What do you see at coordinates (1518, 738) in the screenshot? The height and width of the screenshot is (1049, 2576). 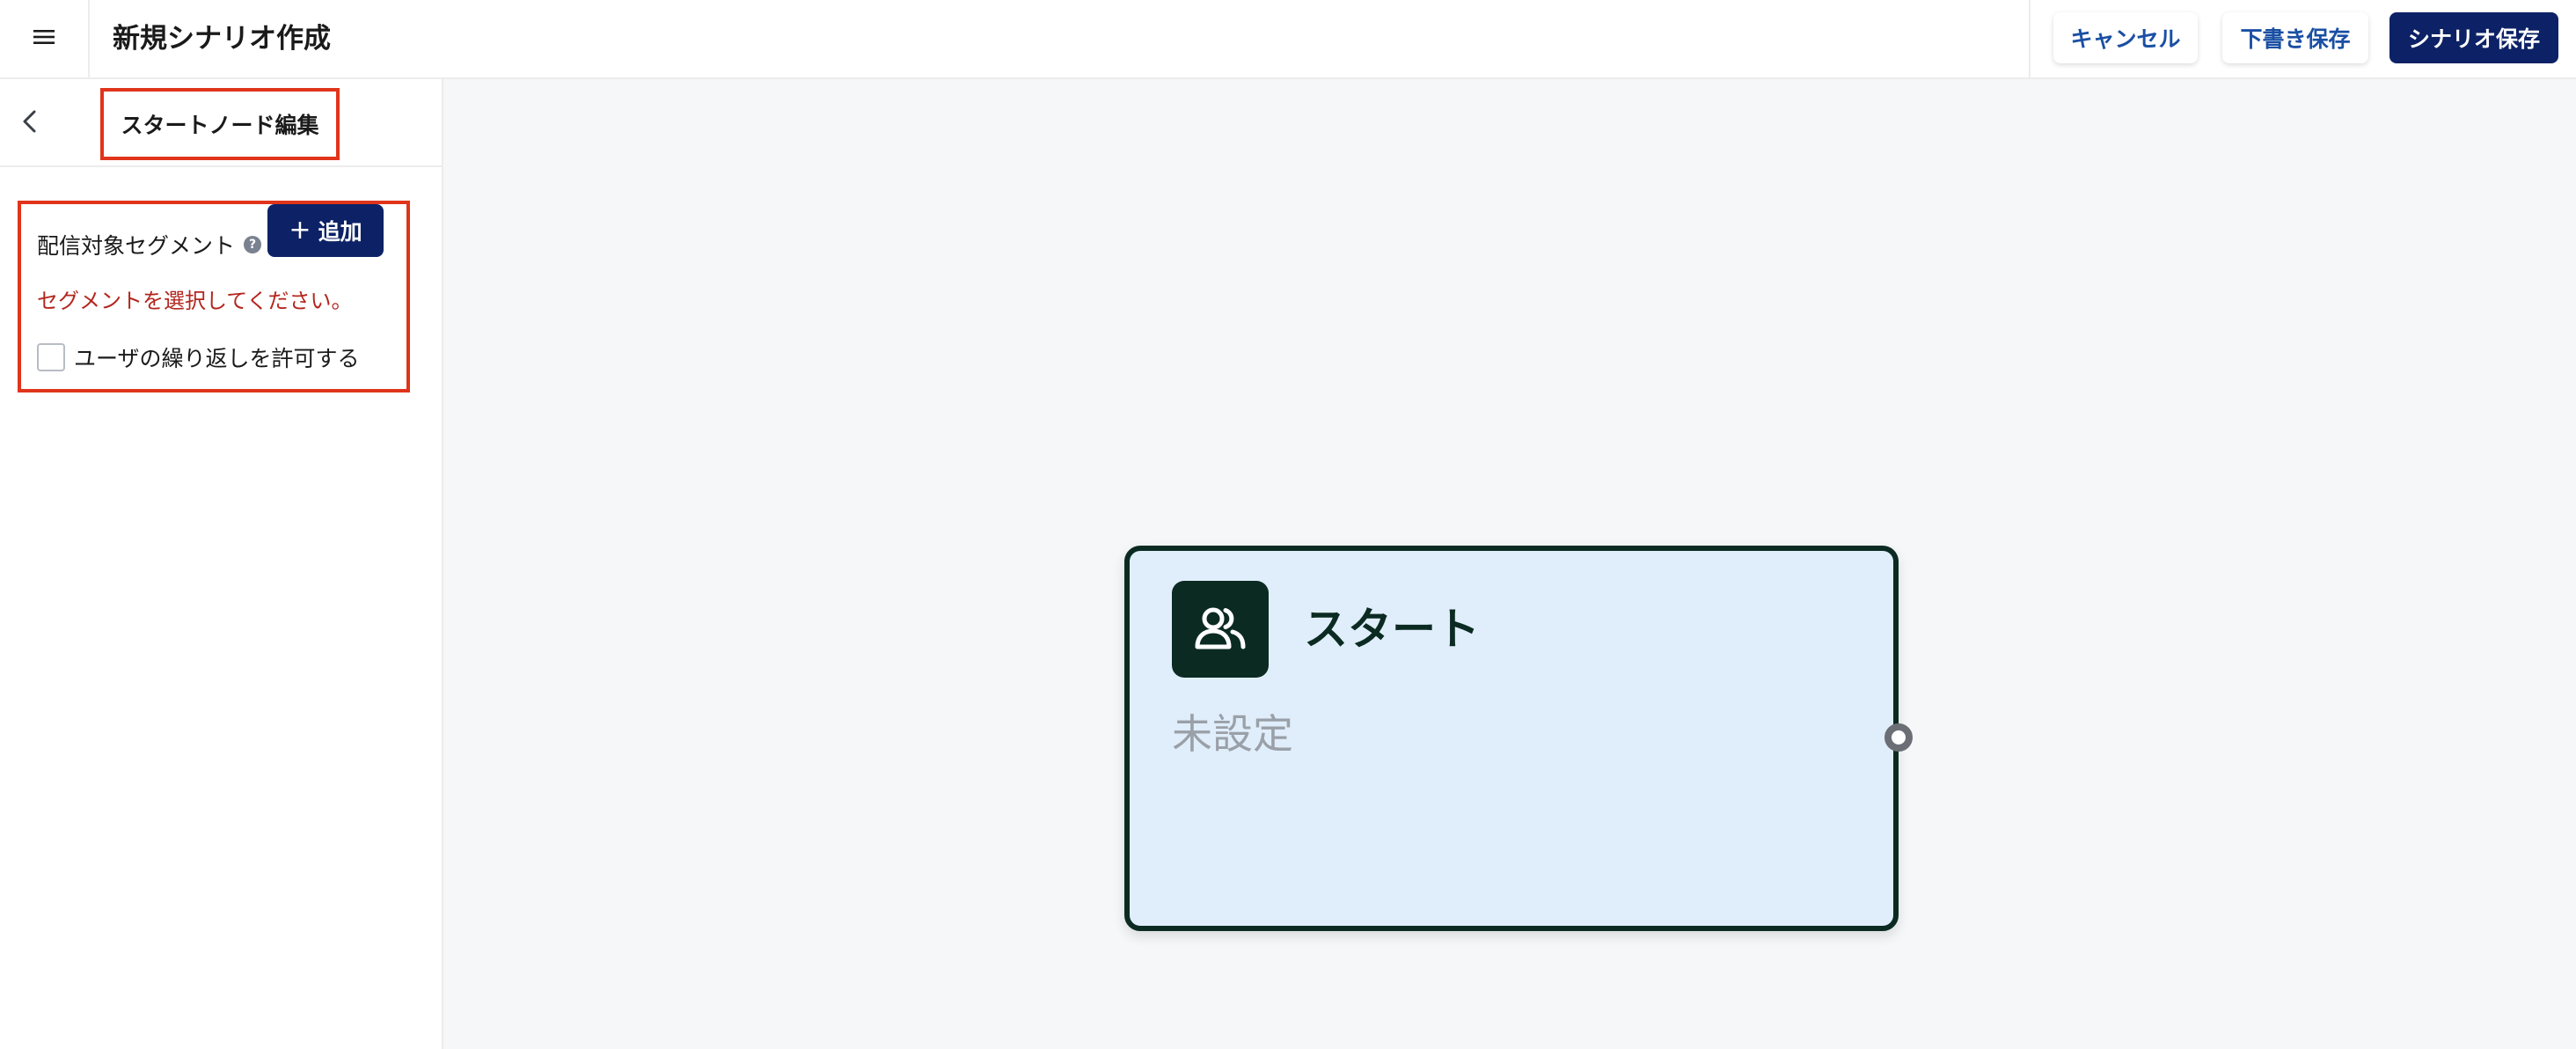 I see `start-node: スタート 未設定` at bounding box center [1518, 738].